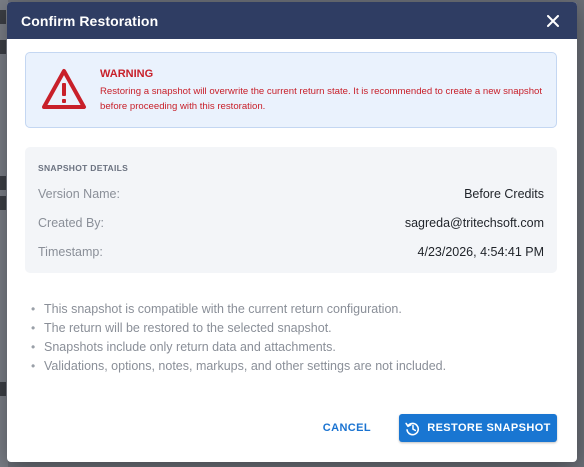  Describe the element at coordinates (347, 428) in the screenshot. I see `cancel-button: CANCEL` at that location.